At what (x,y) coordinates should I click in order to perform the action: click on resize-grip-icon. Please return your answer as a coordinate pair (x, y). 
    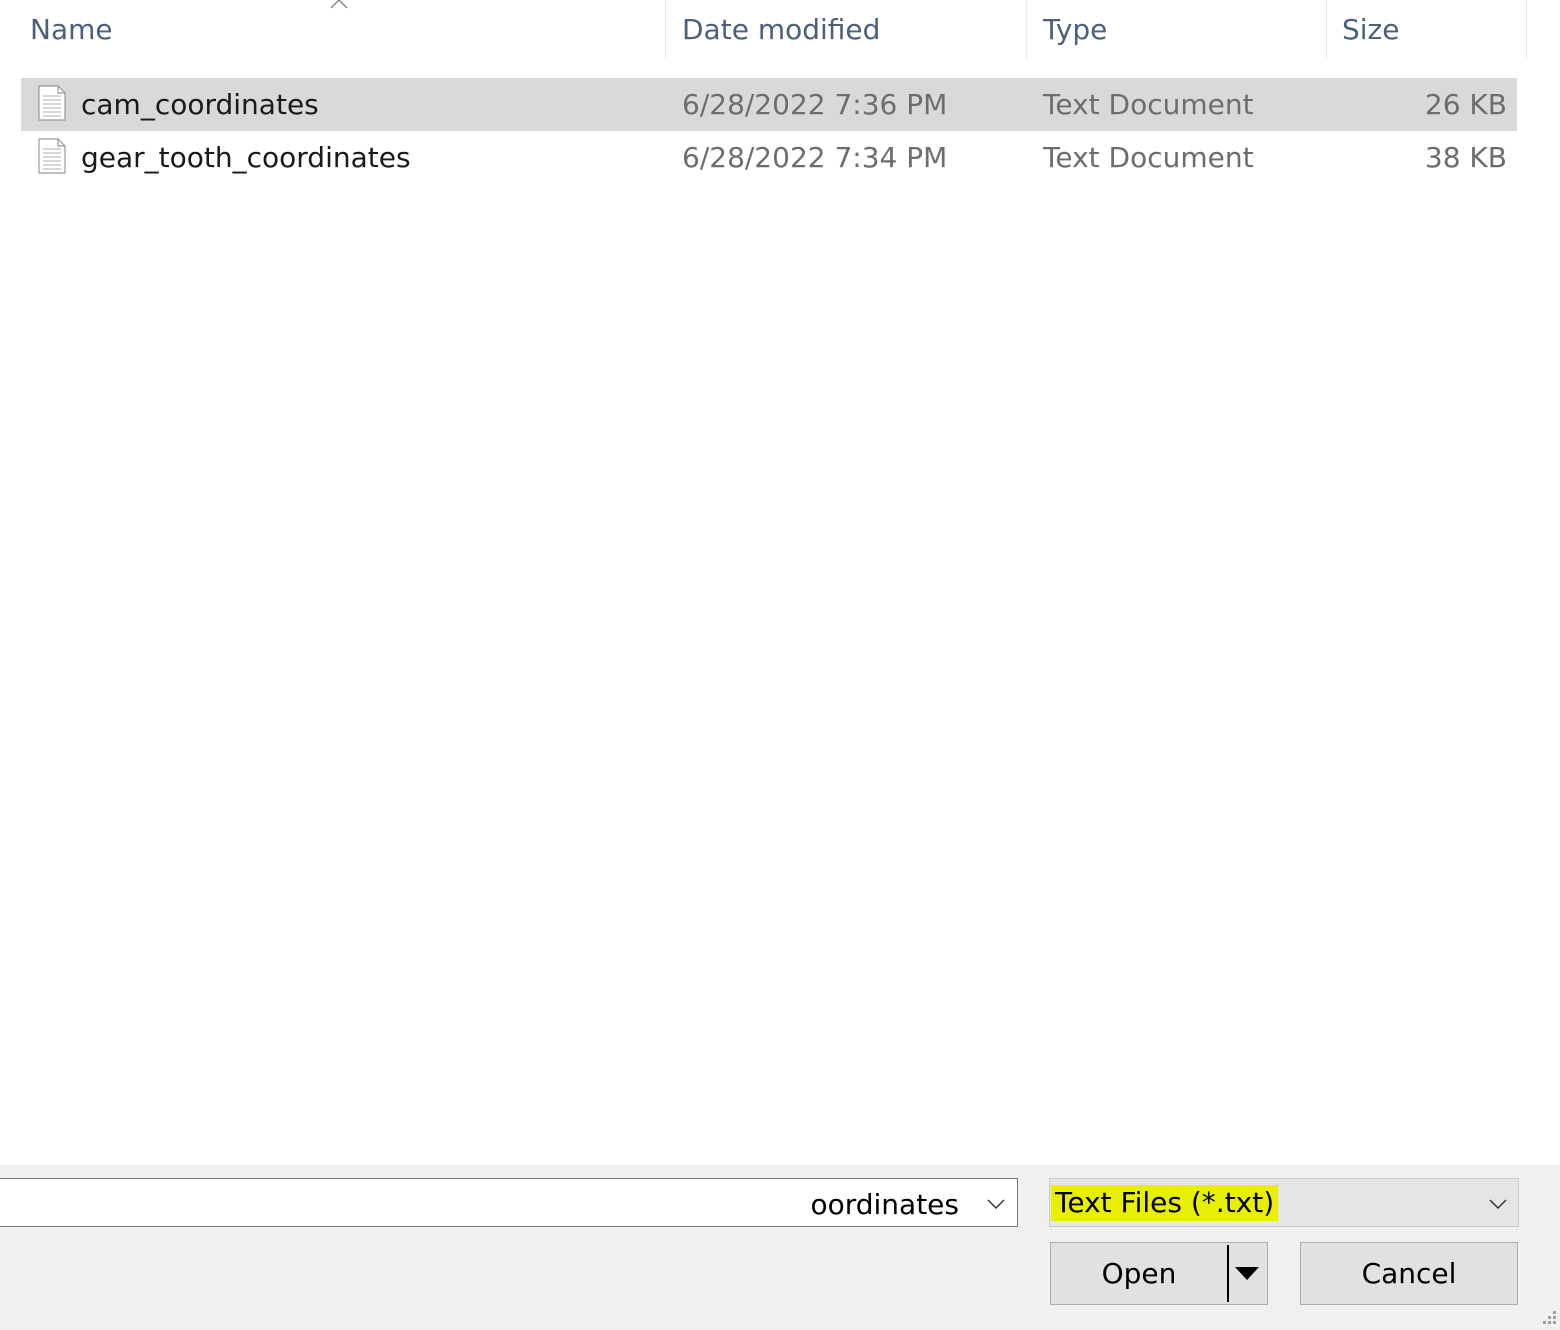
    Looking at the image, I should click on (1547, 1317).